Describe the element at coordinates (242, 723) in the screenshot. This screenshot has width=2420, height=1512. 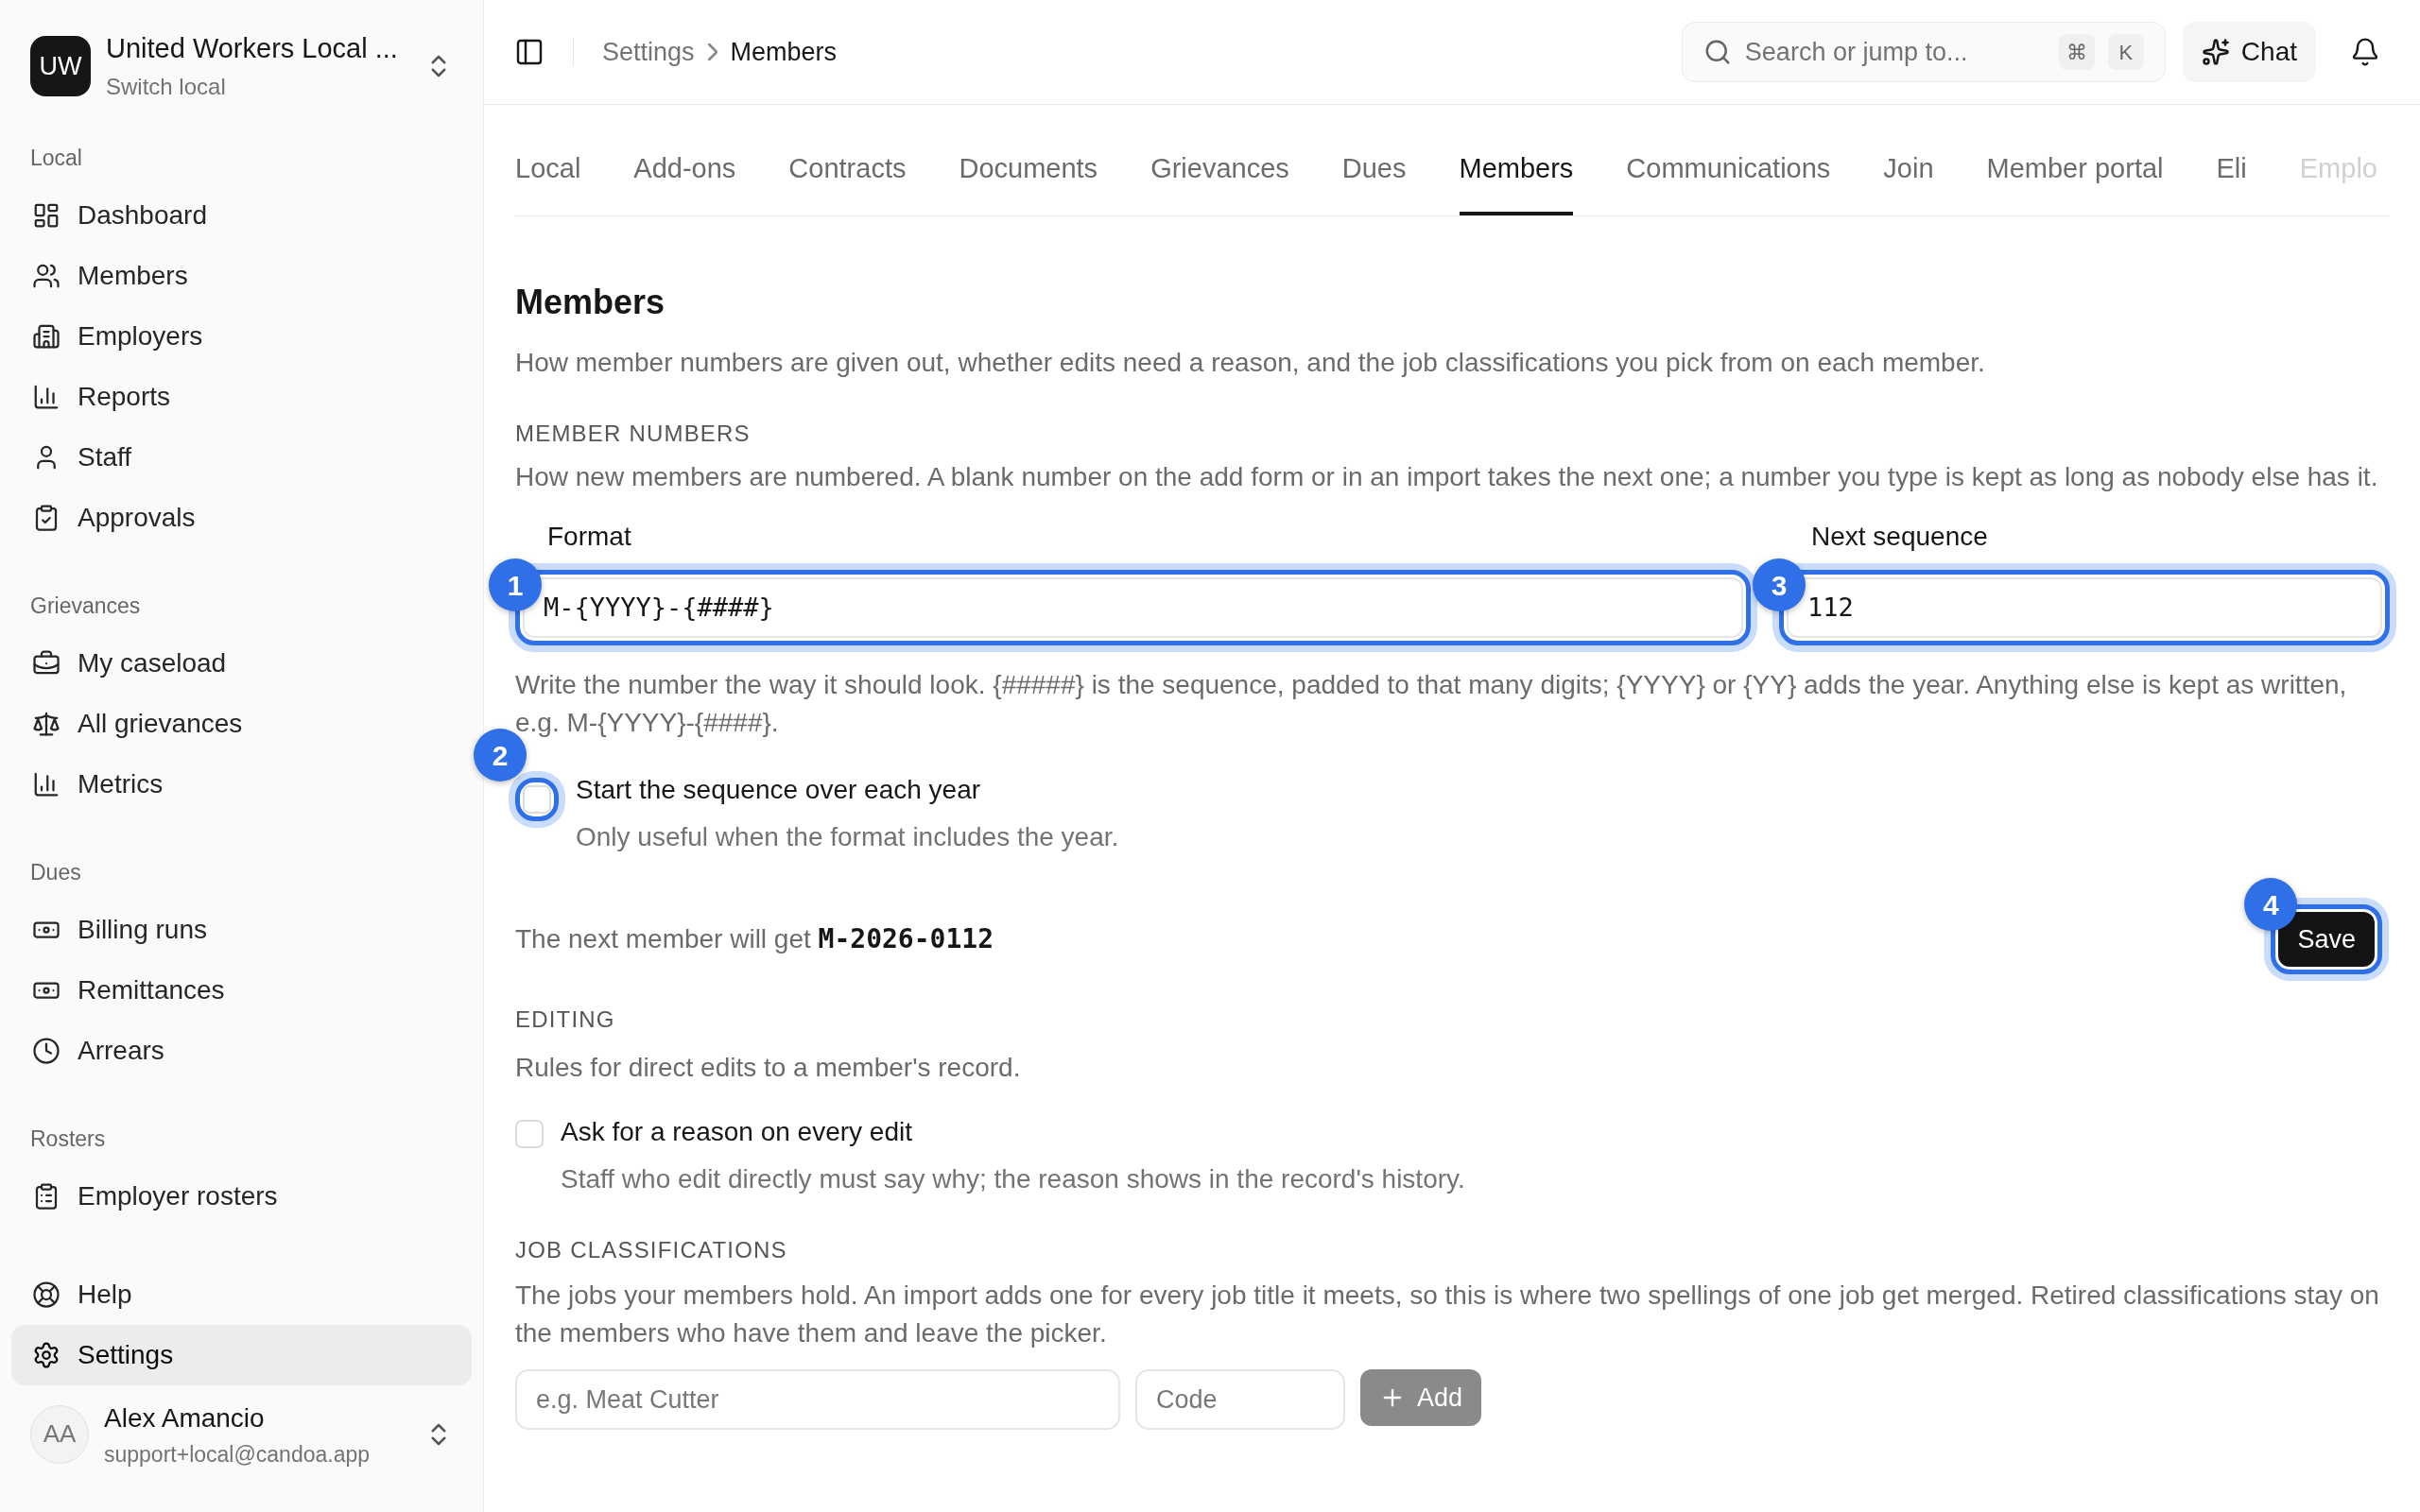
I see `sidebar-item: All grievances` at that location.